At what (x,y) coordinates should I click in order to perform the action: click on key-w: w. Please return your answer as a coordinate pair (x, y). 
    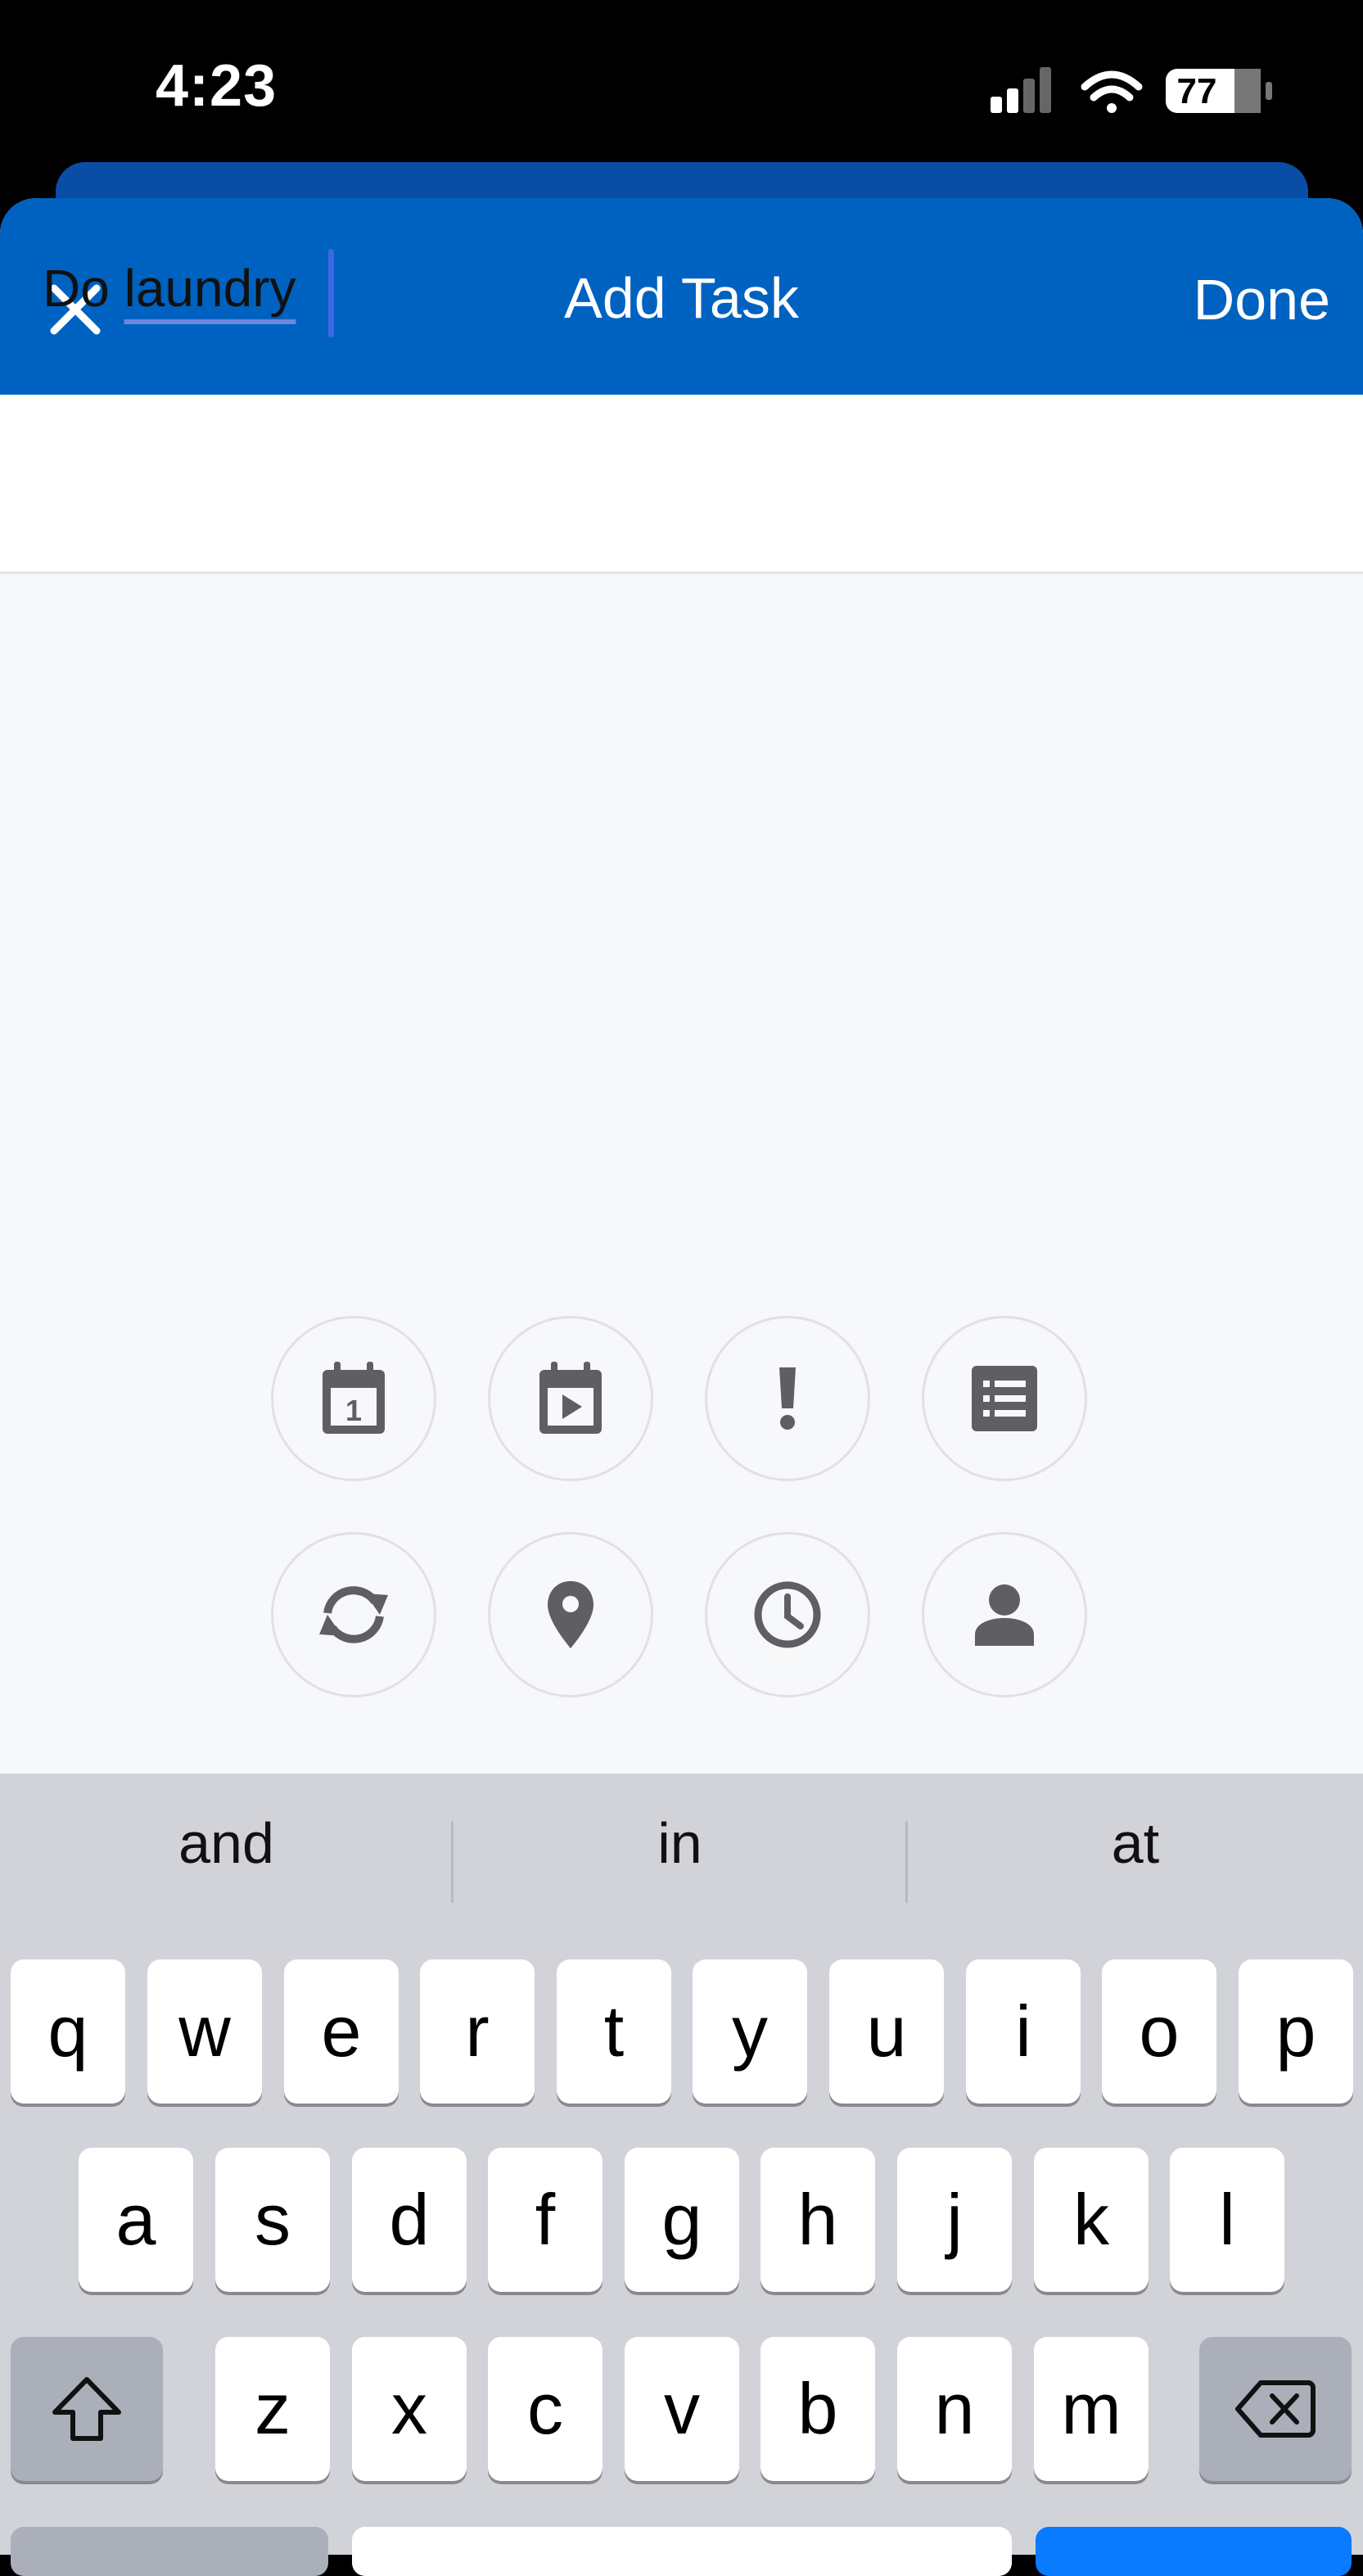
    Looking at the image, I should click on (205, 2031).